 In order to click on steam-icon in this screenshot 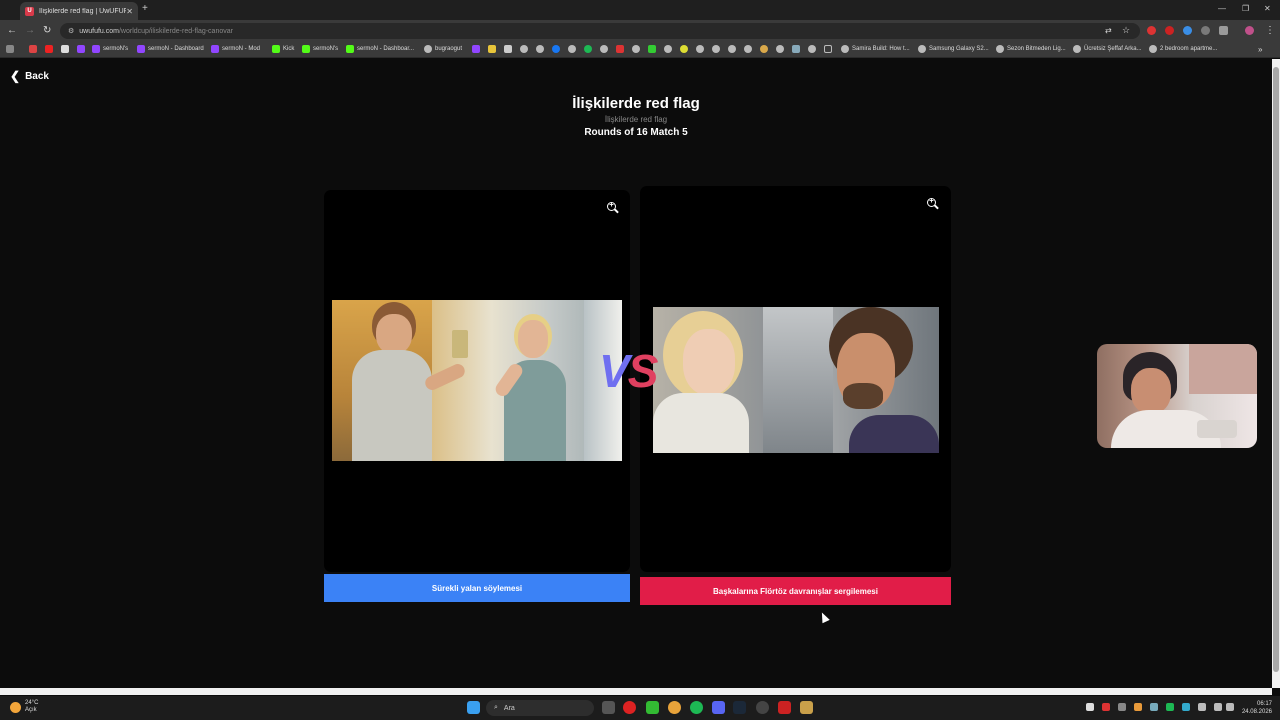, I will do `click(739, 707)`.